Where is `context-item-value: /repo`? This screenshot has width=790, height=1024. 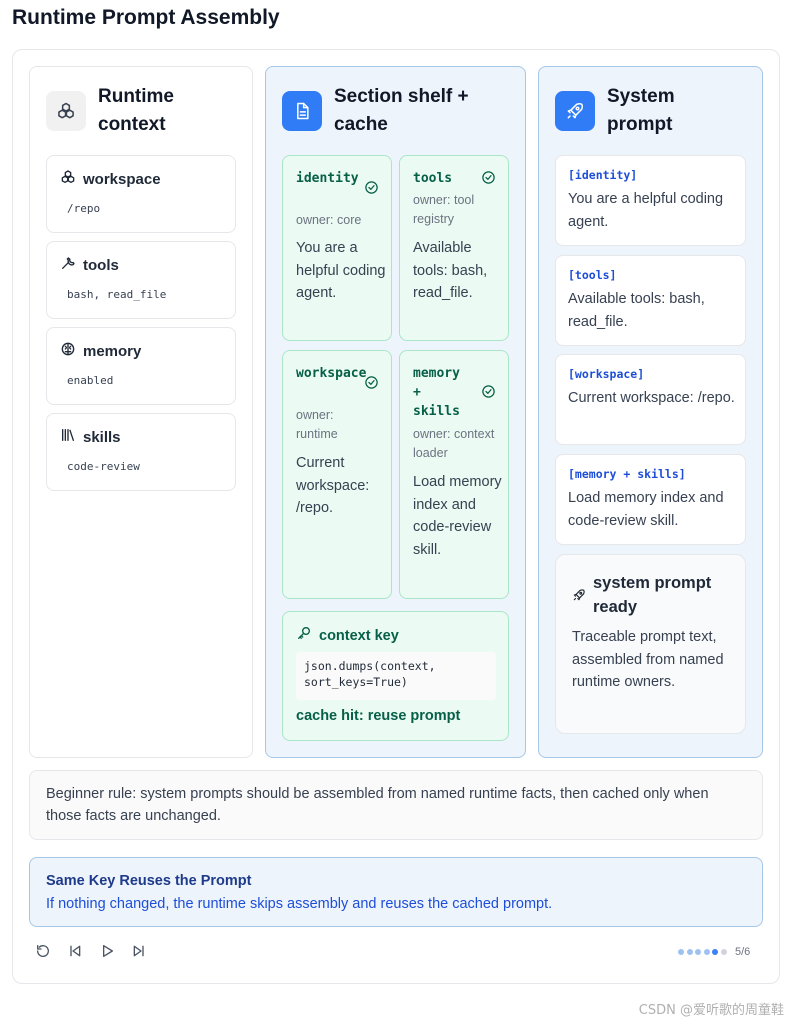 context-item-value: /repo is located at coordinates (84, 208).